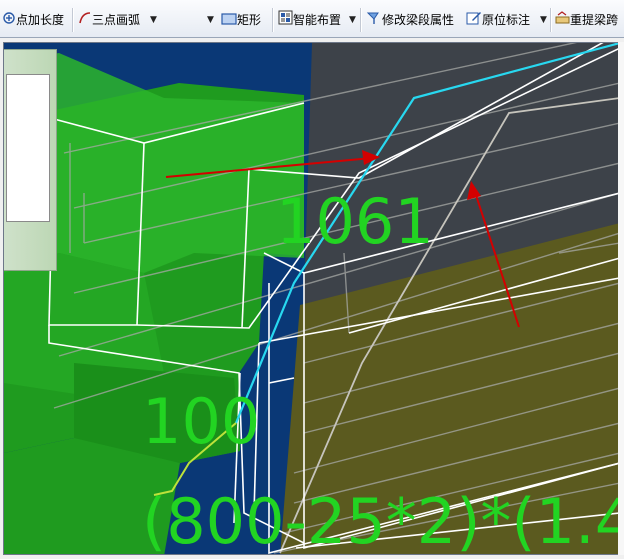  Describe the element at coordinates (352, 20) in the screenshot. I see `smart-layout-dropdown-icon: ▼` at that location.